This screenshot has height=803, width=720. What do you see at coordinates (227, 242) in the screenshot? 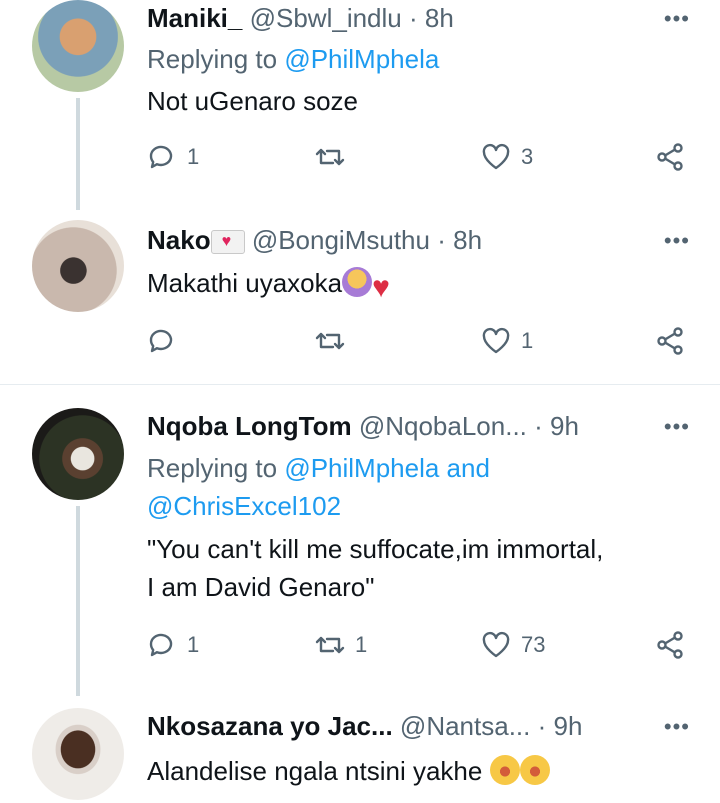
I see `envelope-heart-emoji: ♥` at bounding box center [227, 242].